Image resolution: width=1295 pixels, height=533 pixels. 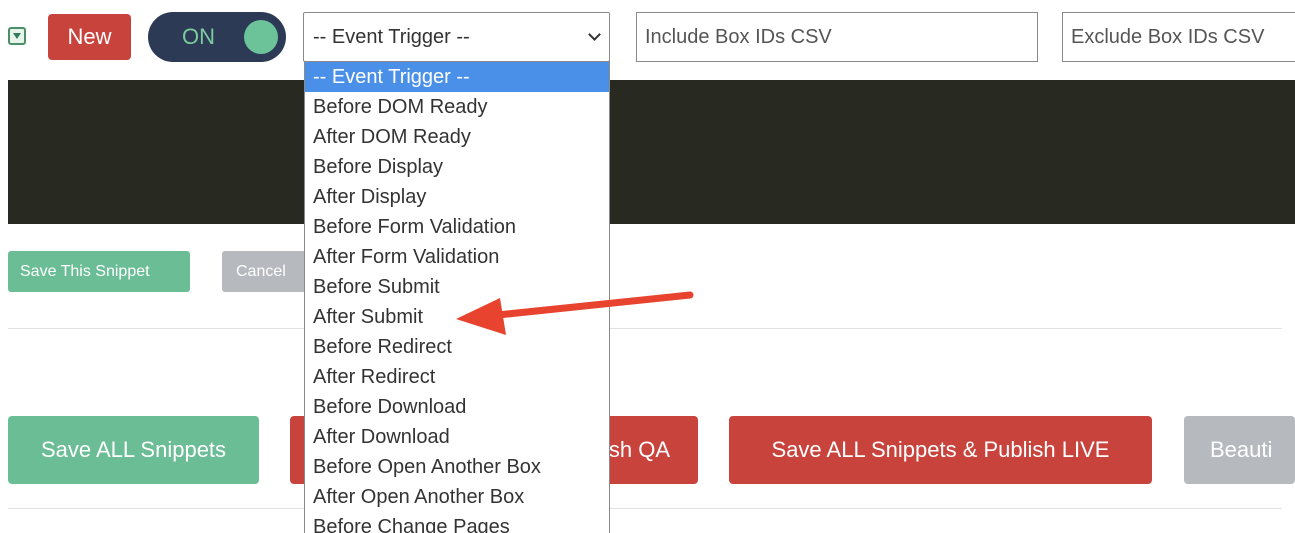 I want to click on dropdown-option: After Download, so click(x=457, y=437).